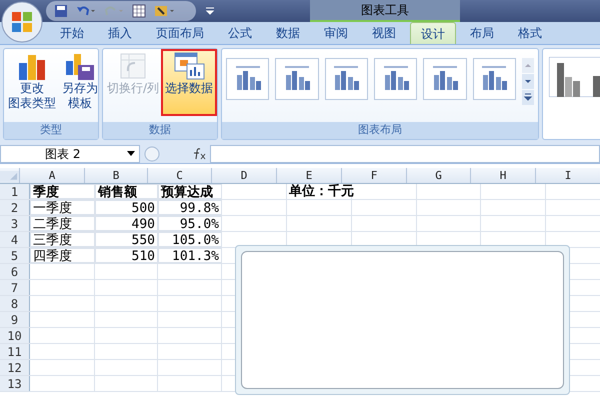 The height and width of the screenshot is (400, 600). I want to click on column-header: C, so click(179, 175).